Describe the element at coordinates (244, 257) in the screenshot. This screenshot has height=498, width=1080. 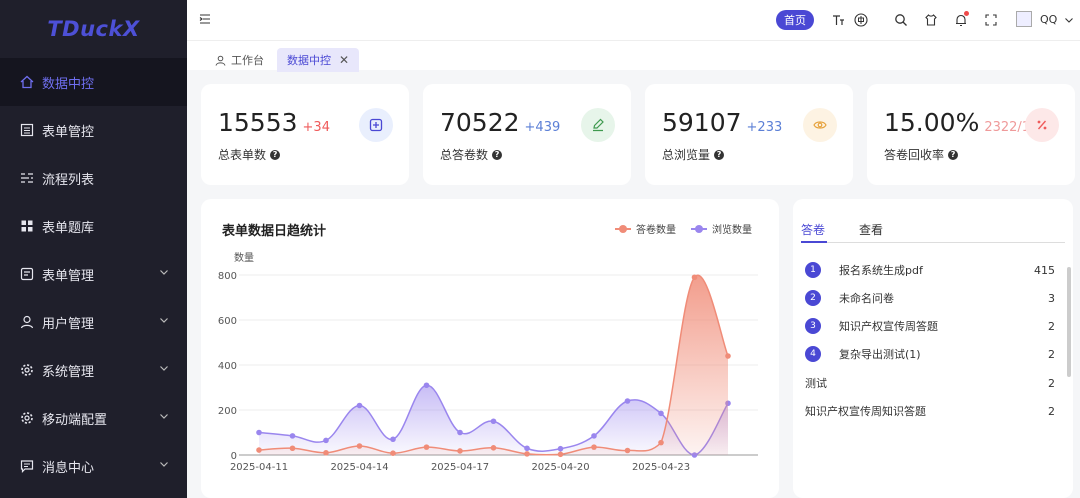
I see `y-axis-label: 数量` at that location.